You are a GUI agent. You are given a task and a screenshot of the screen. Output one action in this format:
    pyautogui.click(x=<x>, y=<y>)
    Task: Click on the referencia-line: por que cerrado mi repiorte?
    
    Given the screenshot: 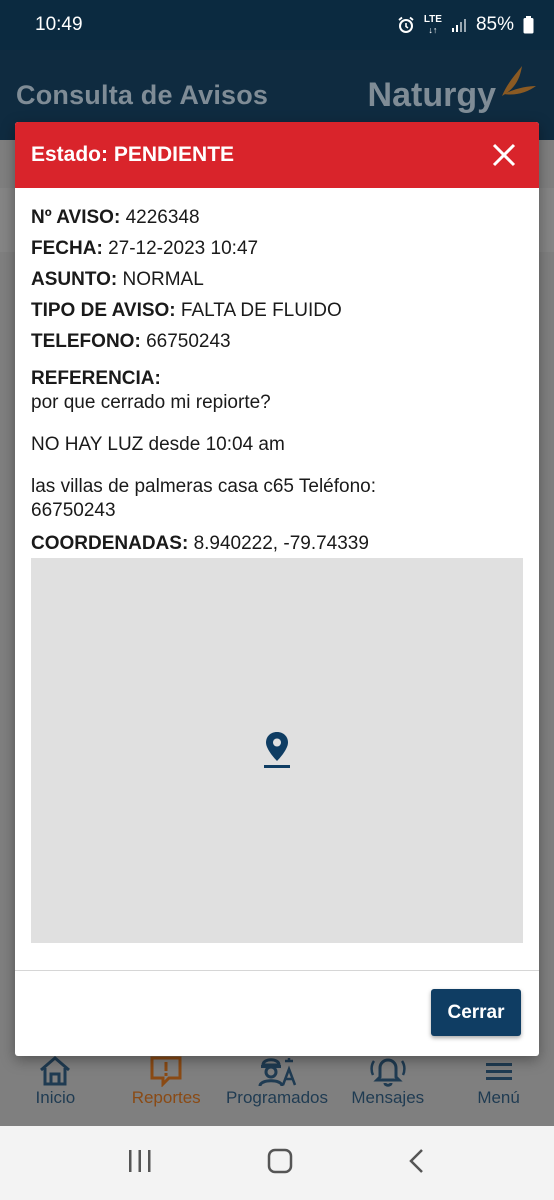 What is the action you would take?
    pyautogui.click(x=151, y=402)
    